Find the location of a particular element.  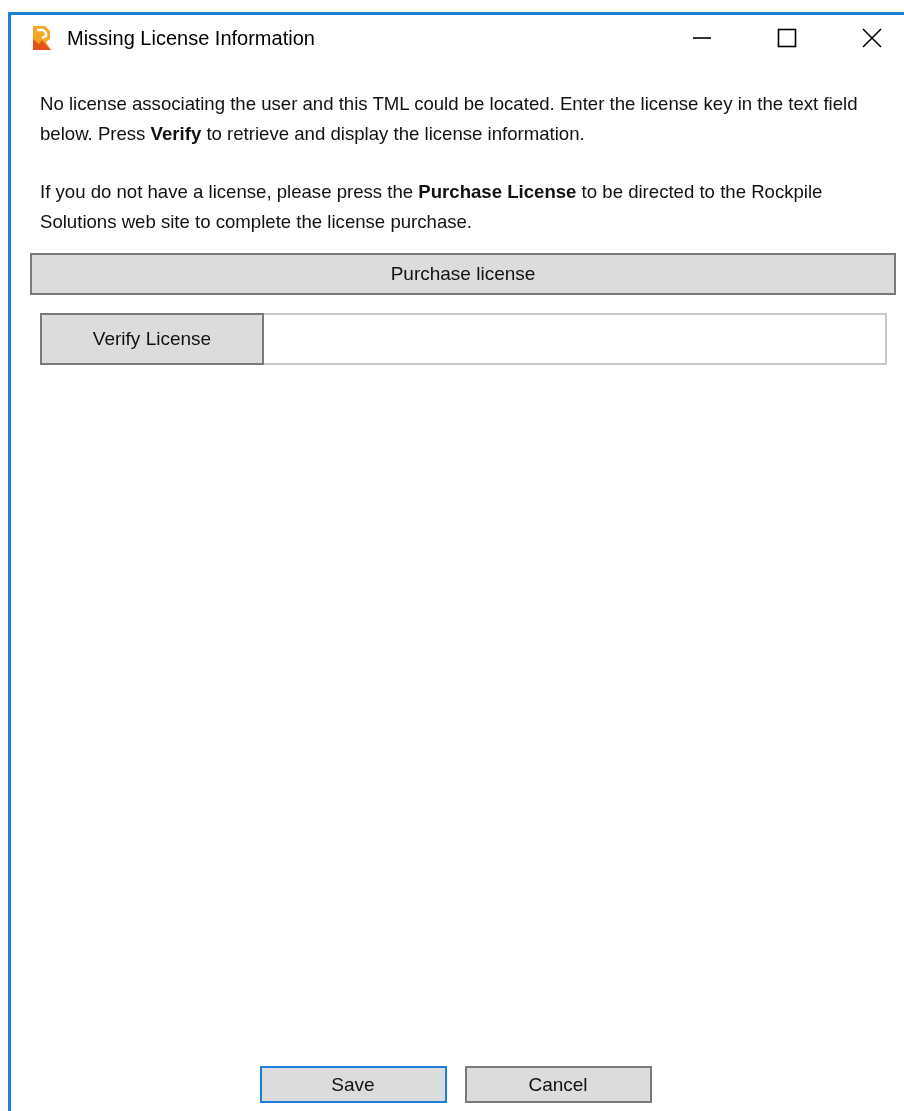

instruction-text: No license associating the user and this TML could be located. Enter the license key in the text field below. Press Verify to retrieve and display the license information. is located at coordinates (449, 119).